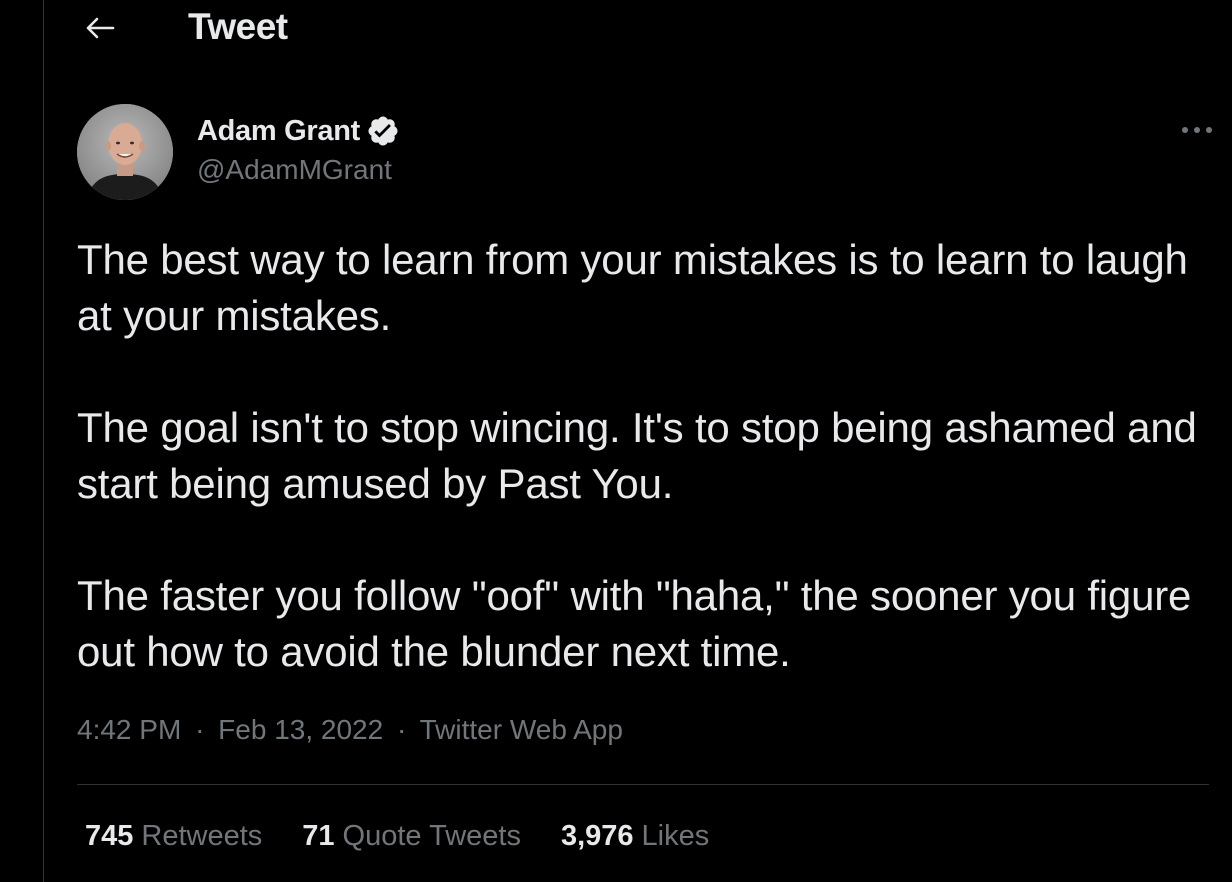 Image resolution: width=1232 pixels, height=882 pixels. Describe the element at coordinates (635, 836) in the screenshot. I see `likes-link: 3,976 Likes` at that location.